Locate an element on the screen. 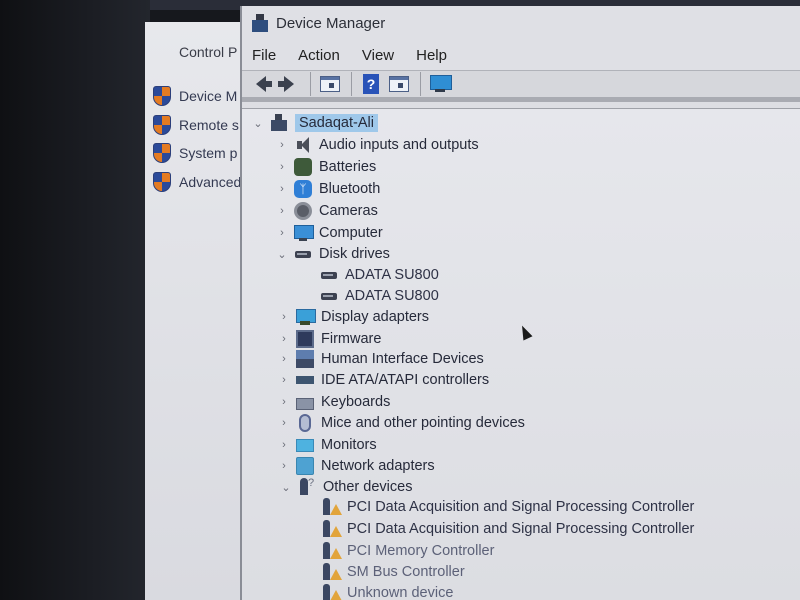  cp-link-remote-settings: Remote s is located at coordinates (196, 125).